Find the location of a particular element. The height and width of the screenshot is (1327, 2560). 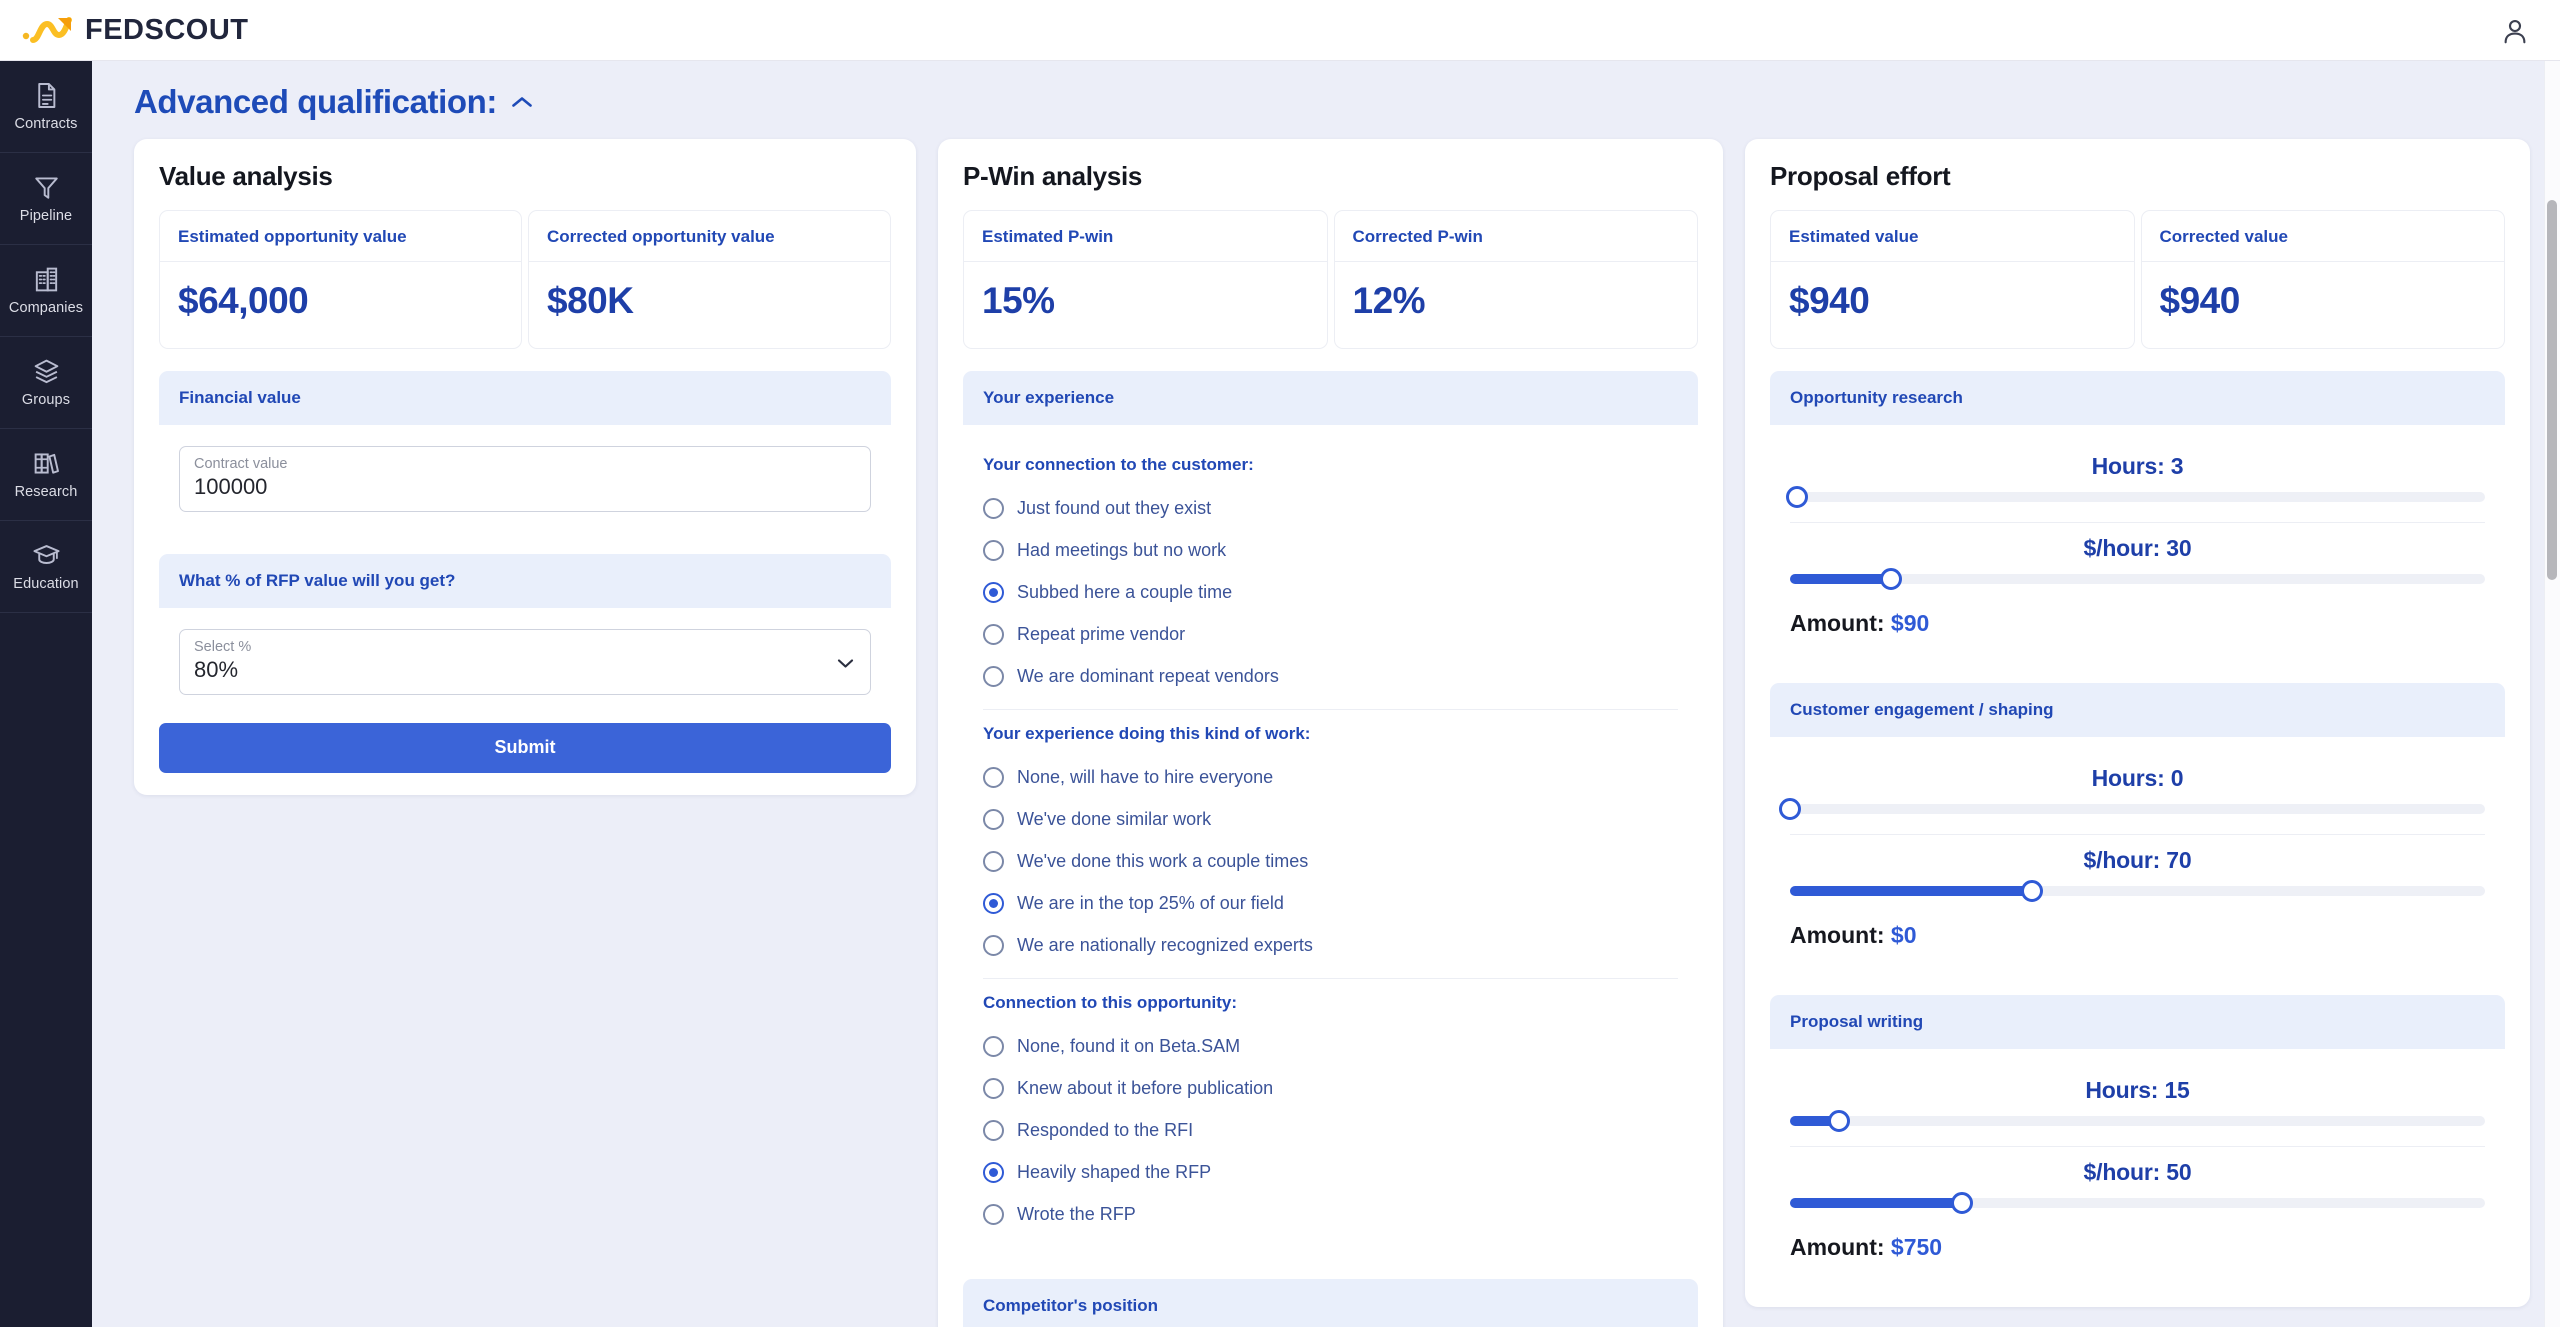

sidebar-item-research: Research is located at coordinates (46, 475).